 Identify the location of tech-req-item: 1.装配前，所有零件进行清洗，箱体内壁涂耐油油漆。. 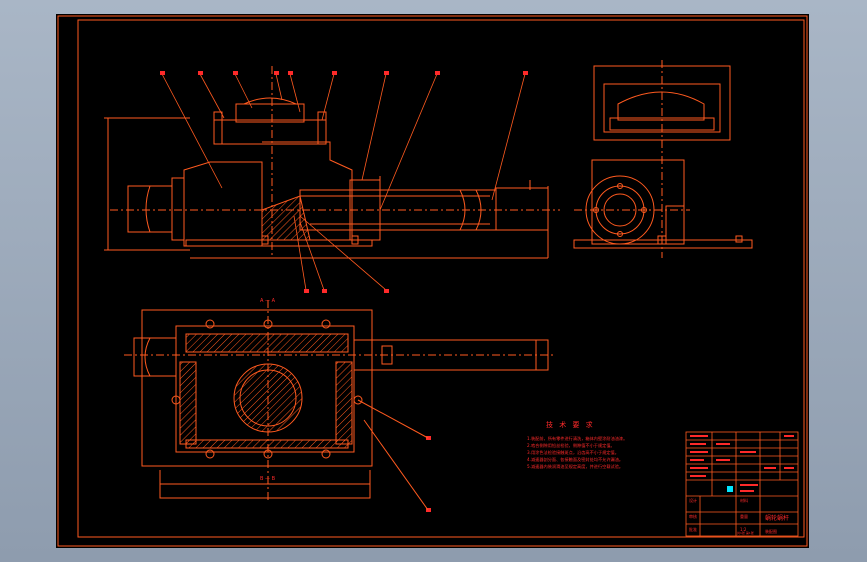
(577, 438).